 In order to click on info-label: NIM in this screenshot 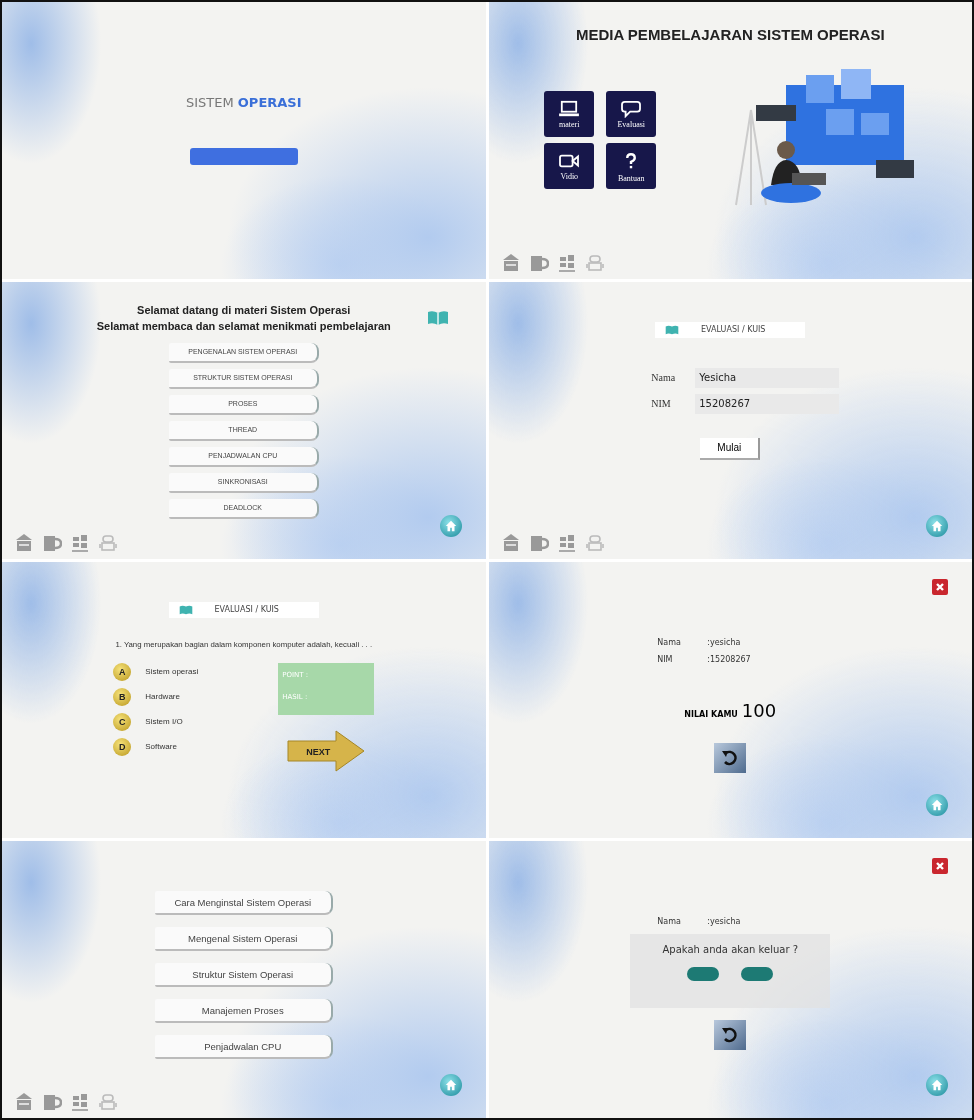, I will do `click(665, 659)`.